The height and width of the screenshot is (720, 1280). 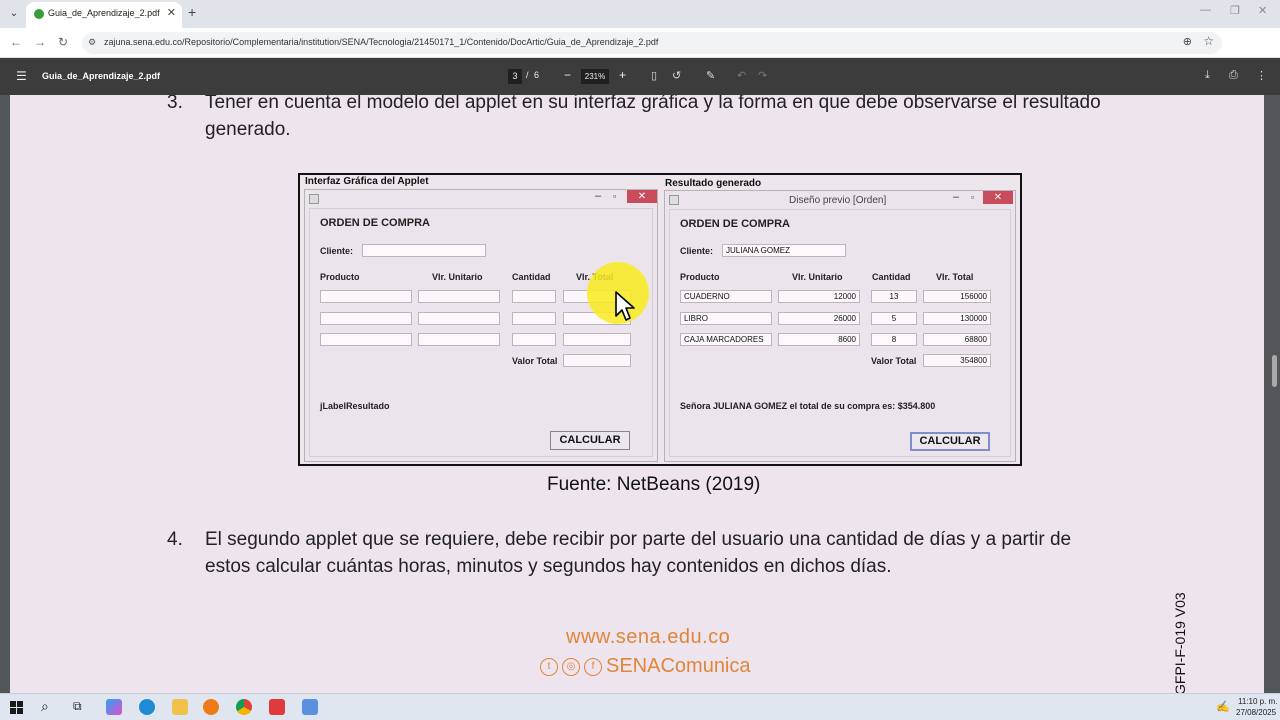 What do you see at coordinates (549, 667) in the screenshot?
I see `twitter-icon: t` at bounding box center [549, 667].